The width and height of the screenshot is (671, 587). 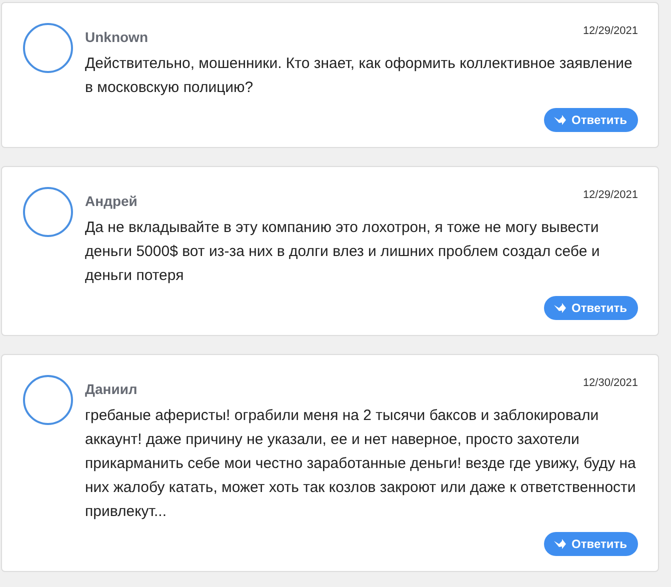 I want to click on comment-text: Да не вкладывайте в эту компанию это лохотрон, я тоже не могу вывести деньги 5000$ вот из-за них в долги влез и лишних проблем создал себе и деньги потеря, so click(x=343, y=252).